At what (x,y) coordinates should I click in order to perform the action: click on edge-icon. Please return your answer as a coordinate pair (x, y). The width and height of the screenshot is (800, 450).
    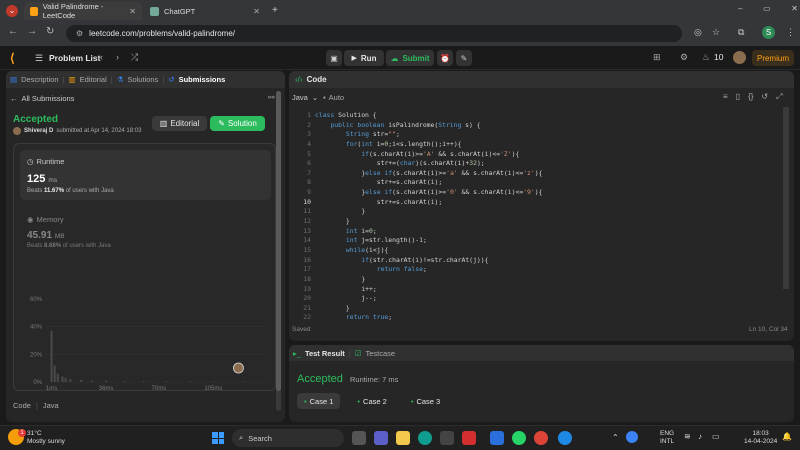
    Looking at the image, I should click on (425, 438).